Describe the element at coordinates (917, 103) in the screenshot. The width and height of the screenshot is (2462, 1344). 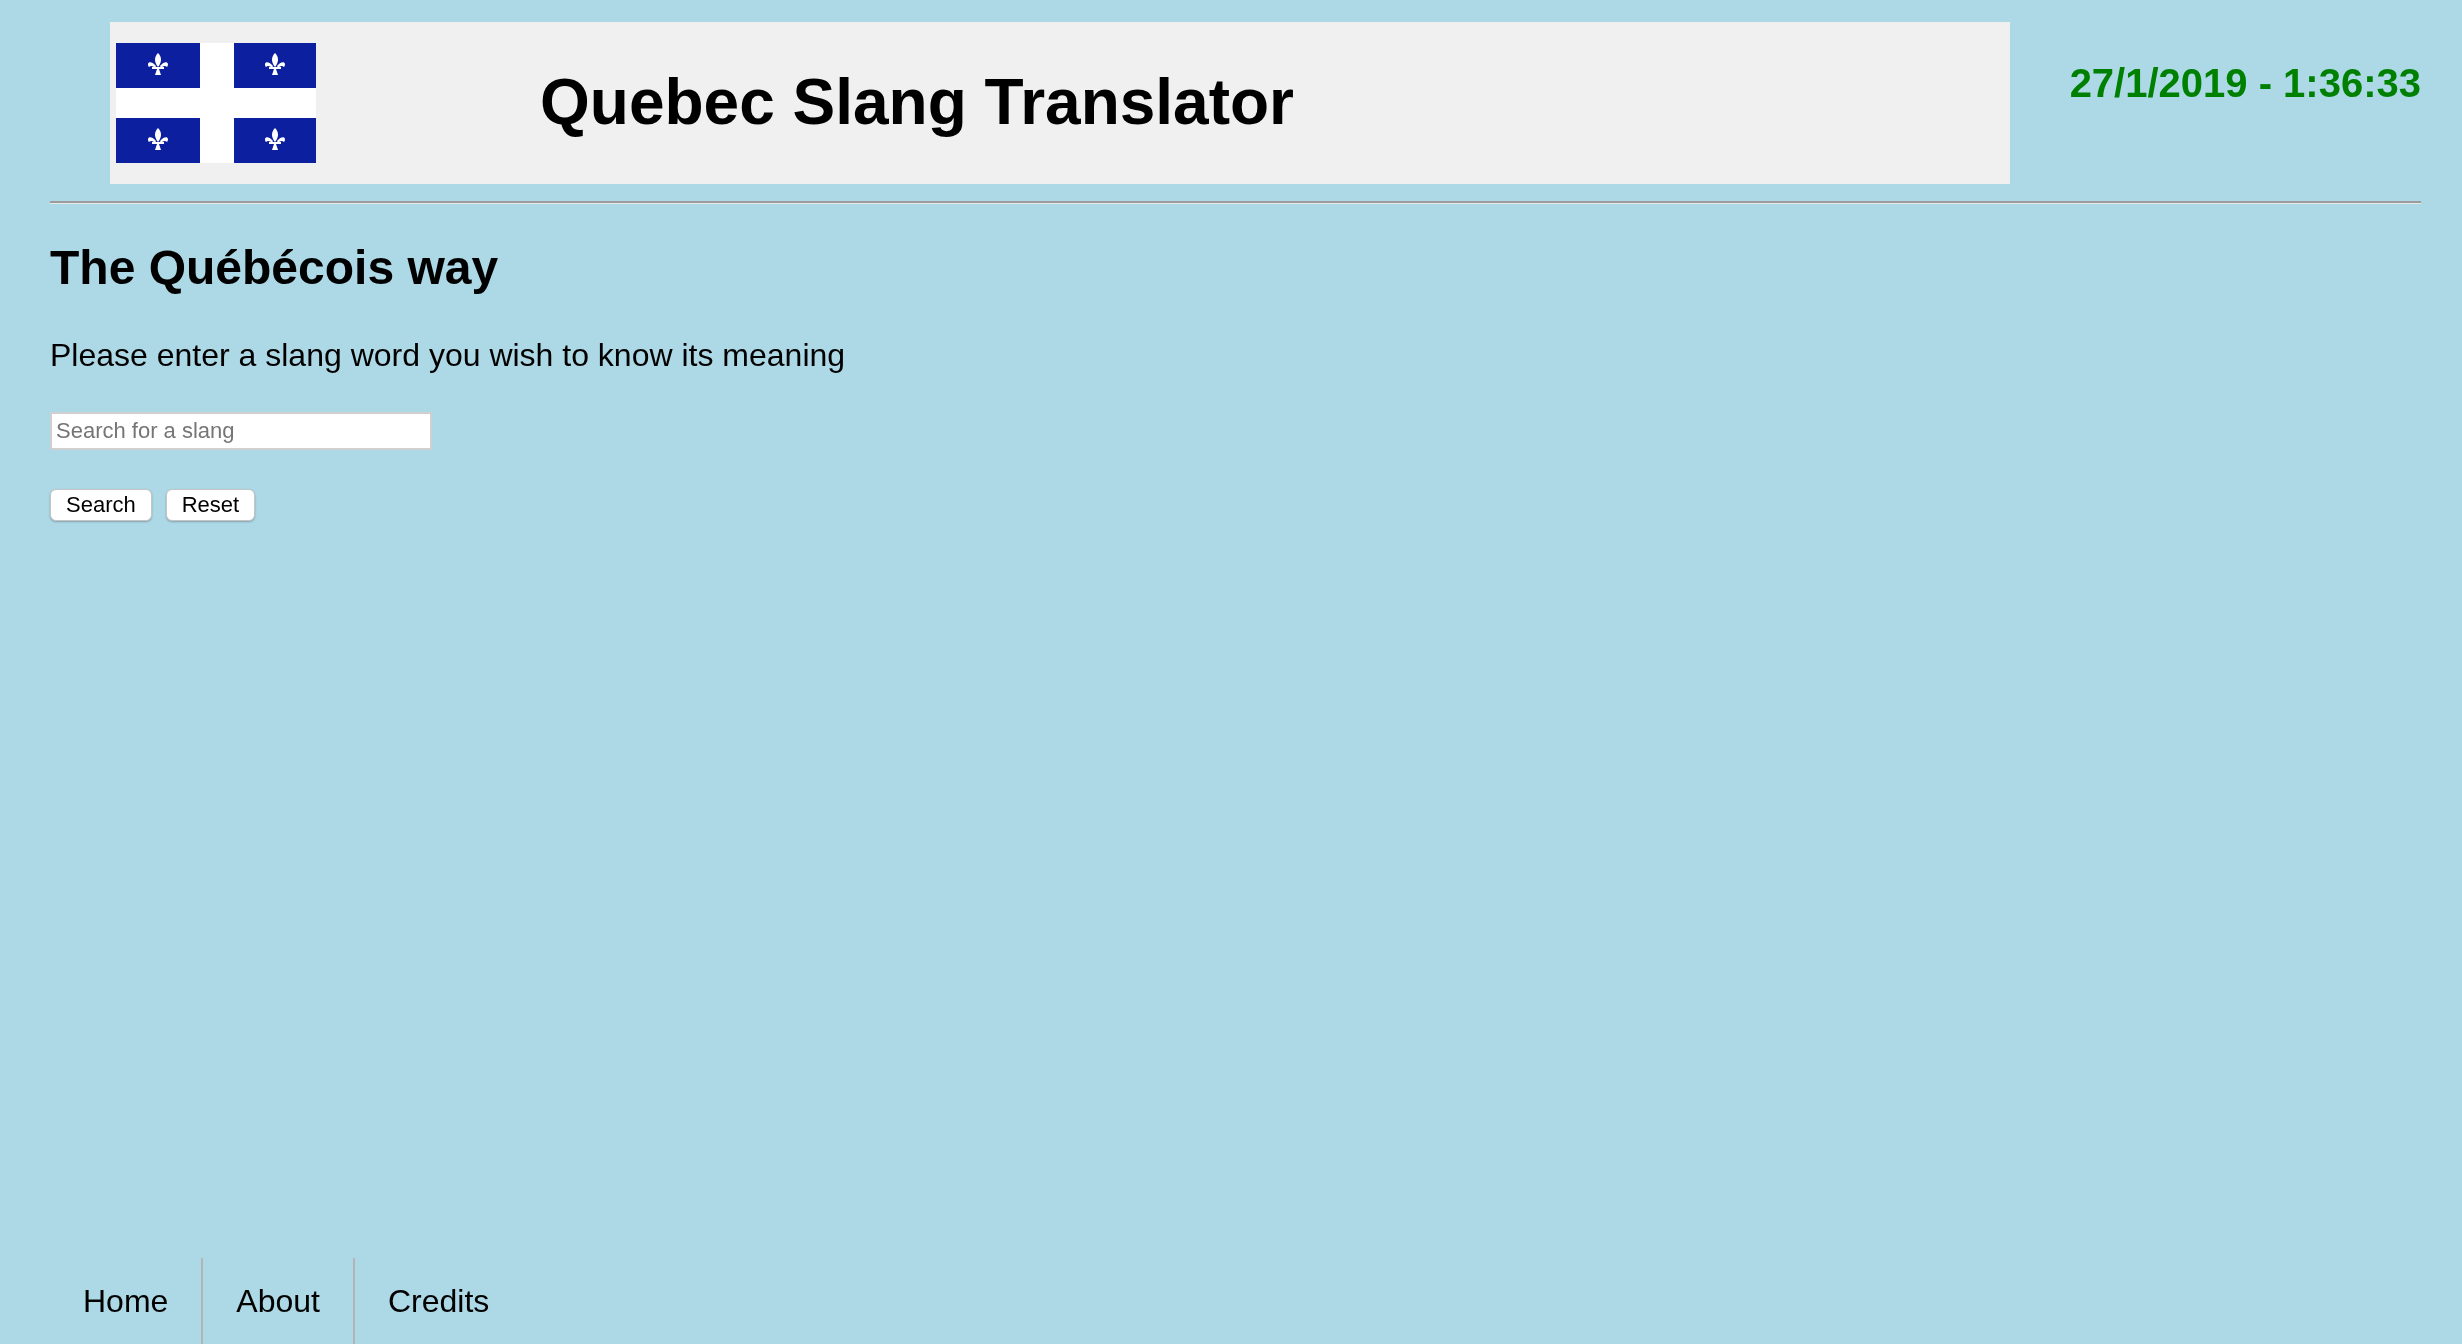
I see `page-title: Quebec Slang Translator` at that location.